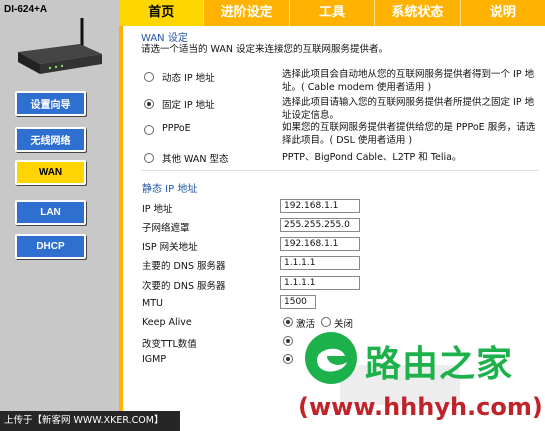  Describe the element at coordinates (170, 189) in the screenshot. I see `static-ip-title: 静态 IP 地址` at that location.